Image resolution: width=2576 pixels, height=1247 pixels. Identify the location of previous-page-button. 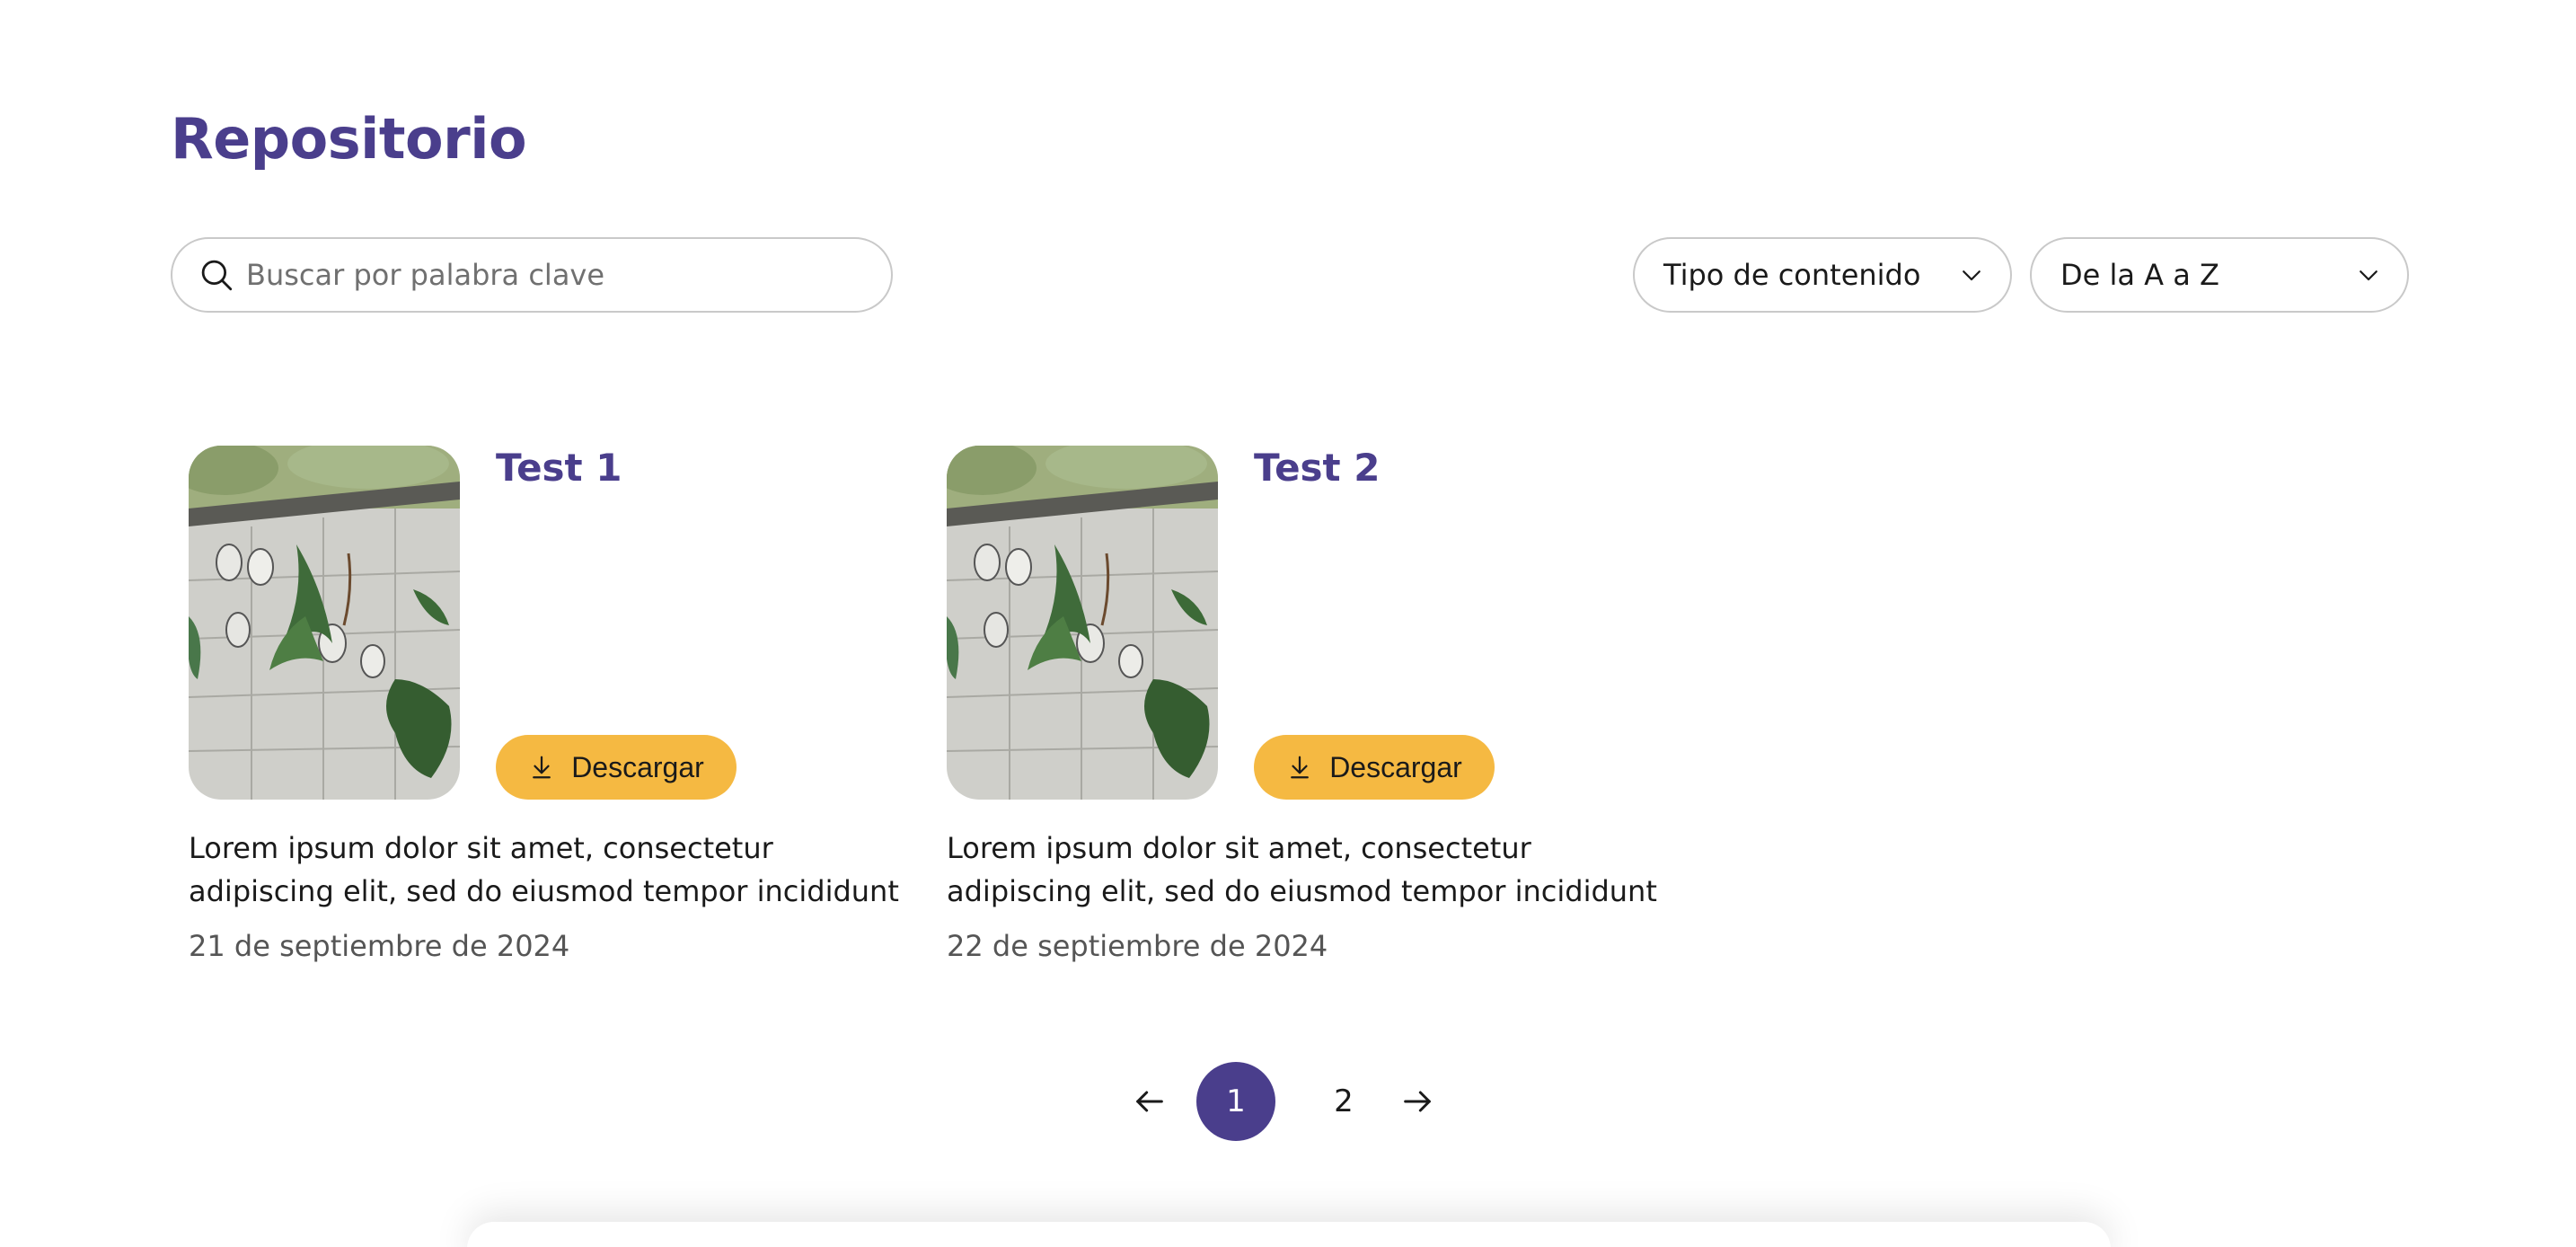
(1150, 1102).